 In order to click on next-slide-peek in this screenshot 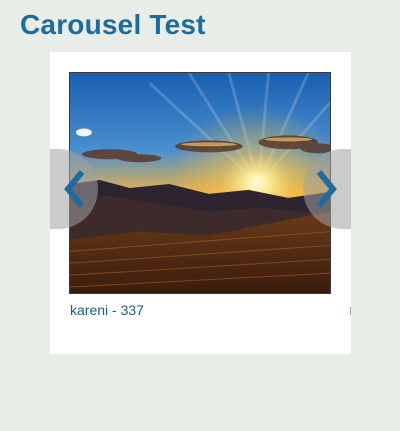, I will do `click(350, 311)`.